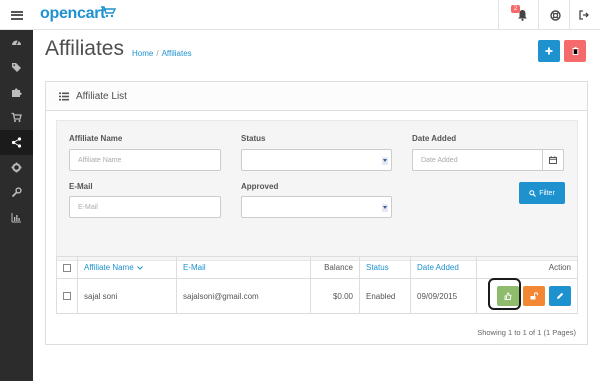 The image size is (600, 381). What do you see at coordinates (108, 12) in the screenshot?
I see `cart-icon` at bounding box center [108, 12].